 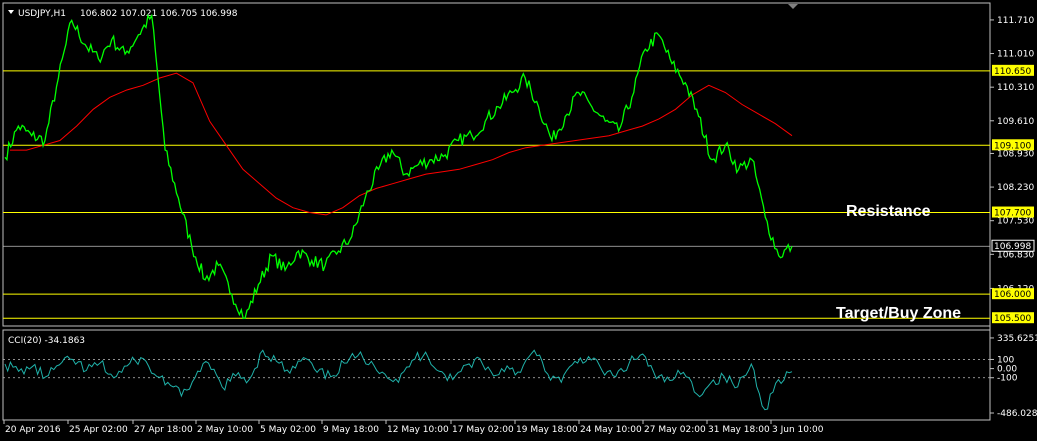 I want to click on time-tick-label: 2 May 10:00, so click(x=225, y=430).